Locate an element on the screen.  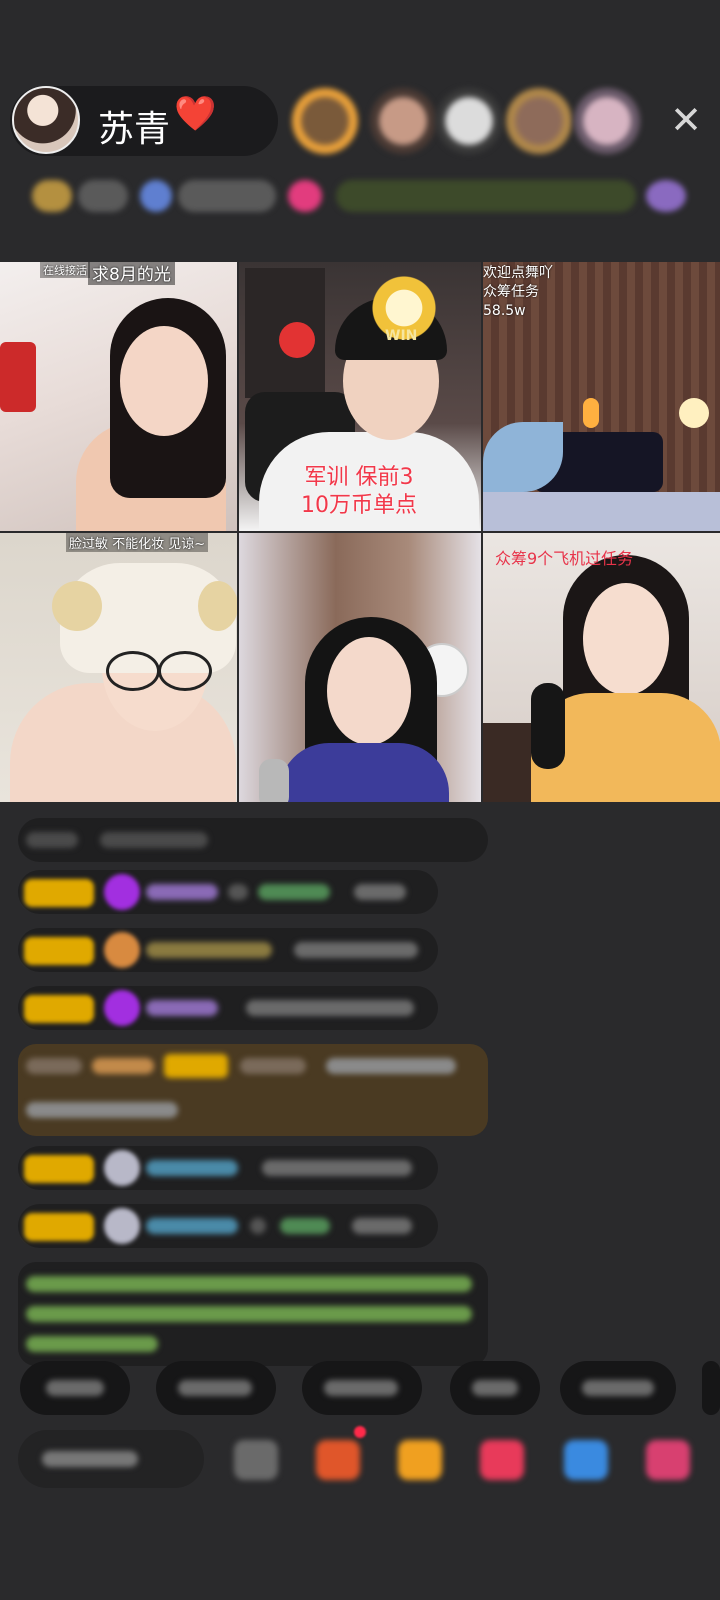
rank-badge is located at coordinates (52, 196).